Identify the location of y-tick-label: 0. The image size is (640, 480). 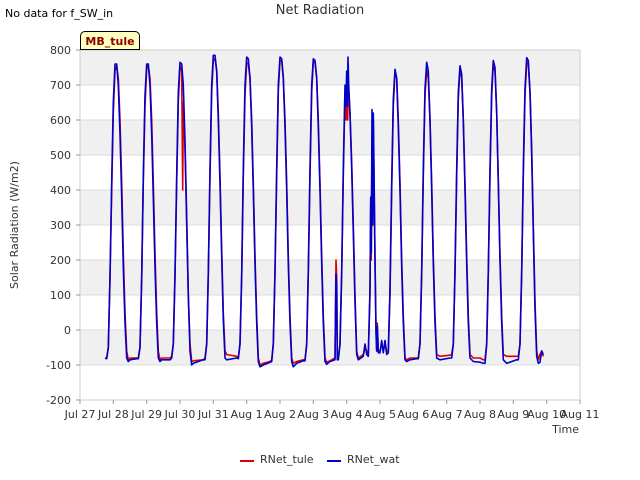
(67, 330).